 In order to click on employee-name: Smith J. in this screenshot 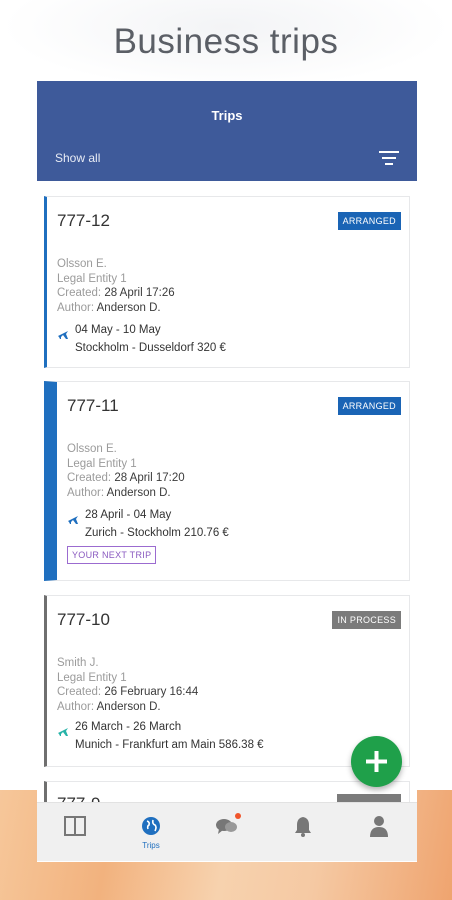, I will do `click(78, 663)`.